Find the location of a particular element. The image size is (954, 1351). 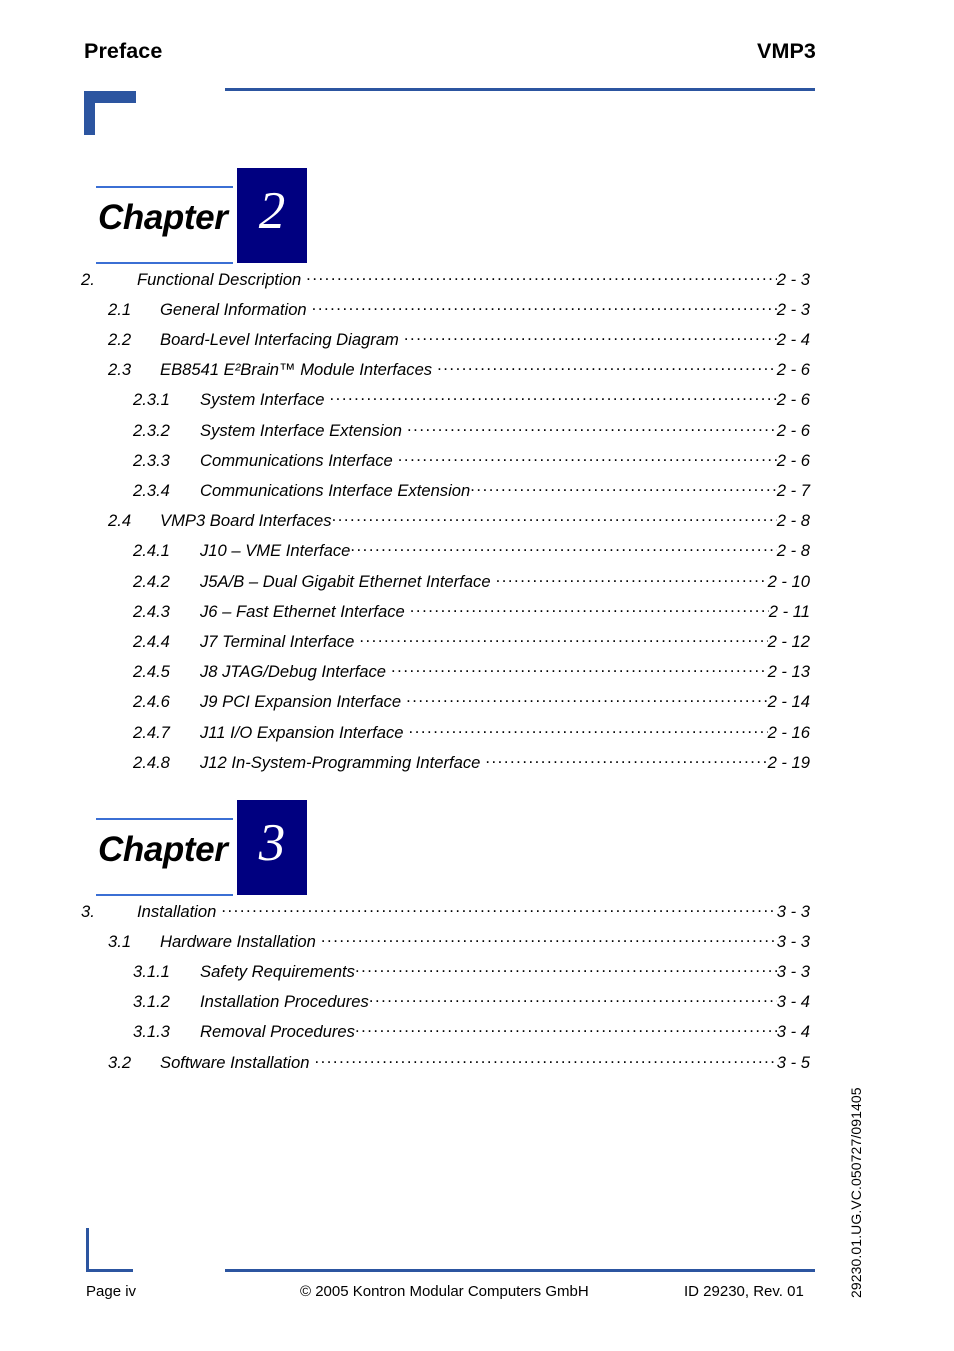

toc-entry-title: J12 In-System-Programming Interface is located at coordinates (340, 762).